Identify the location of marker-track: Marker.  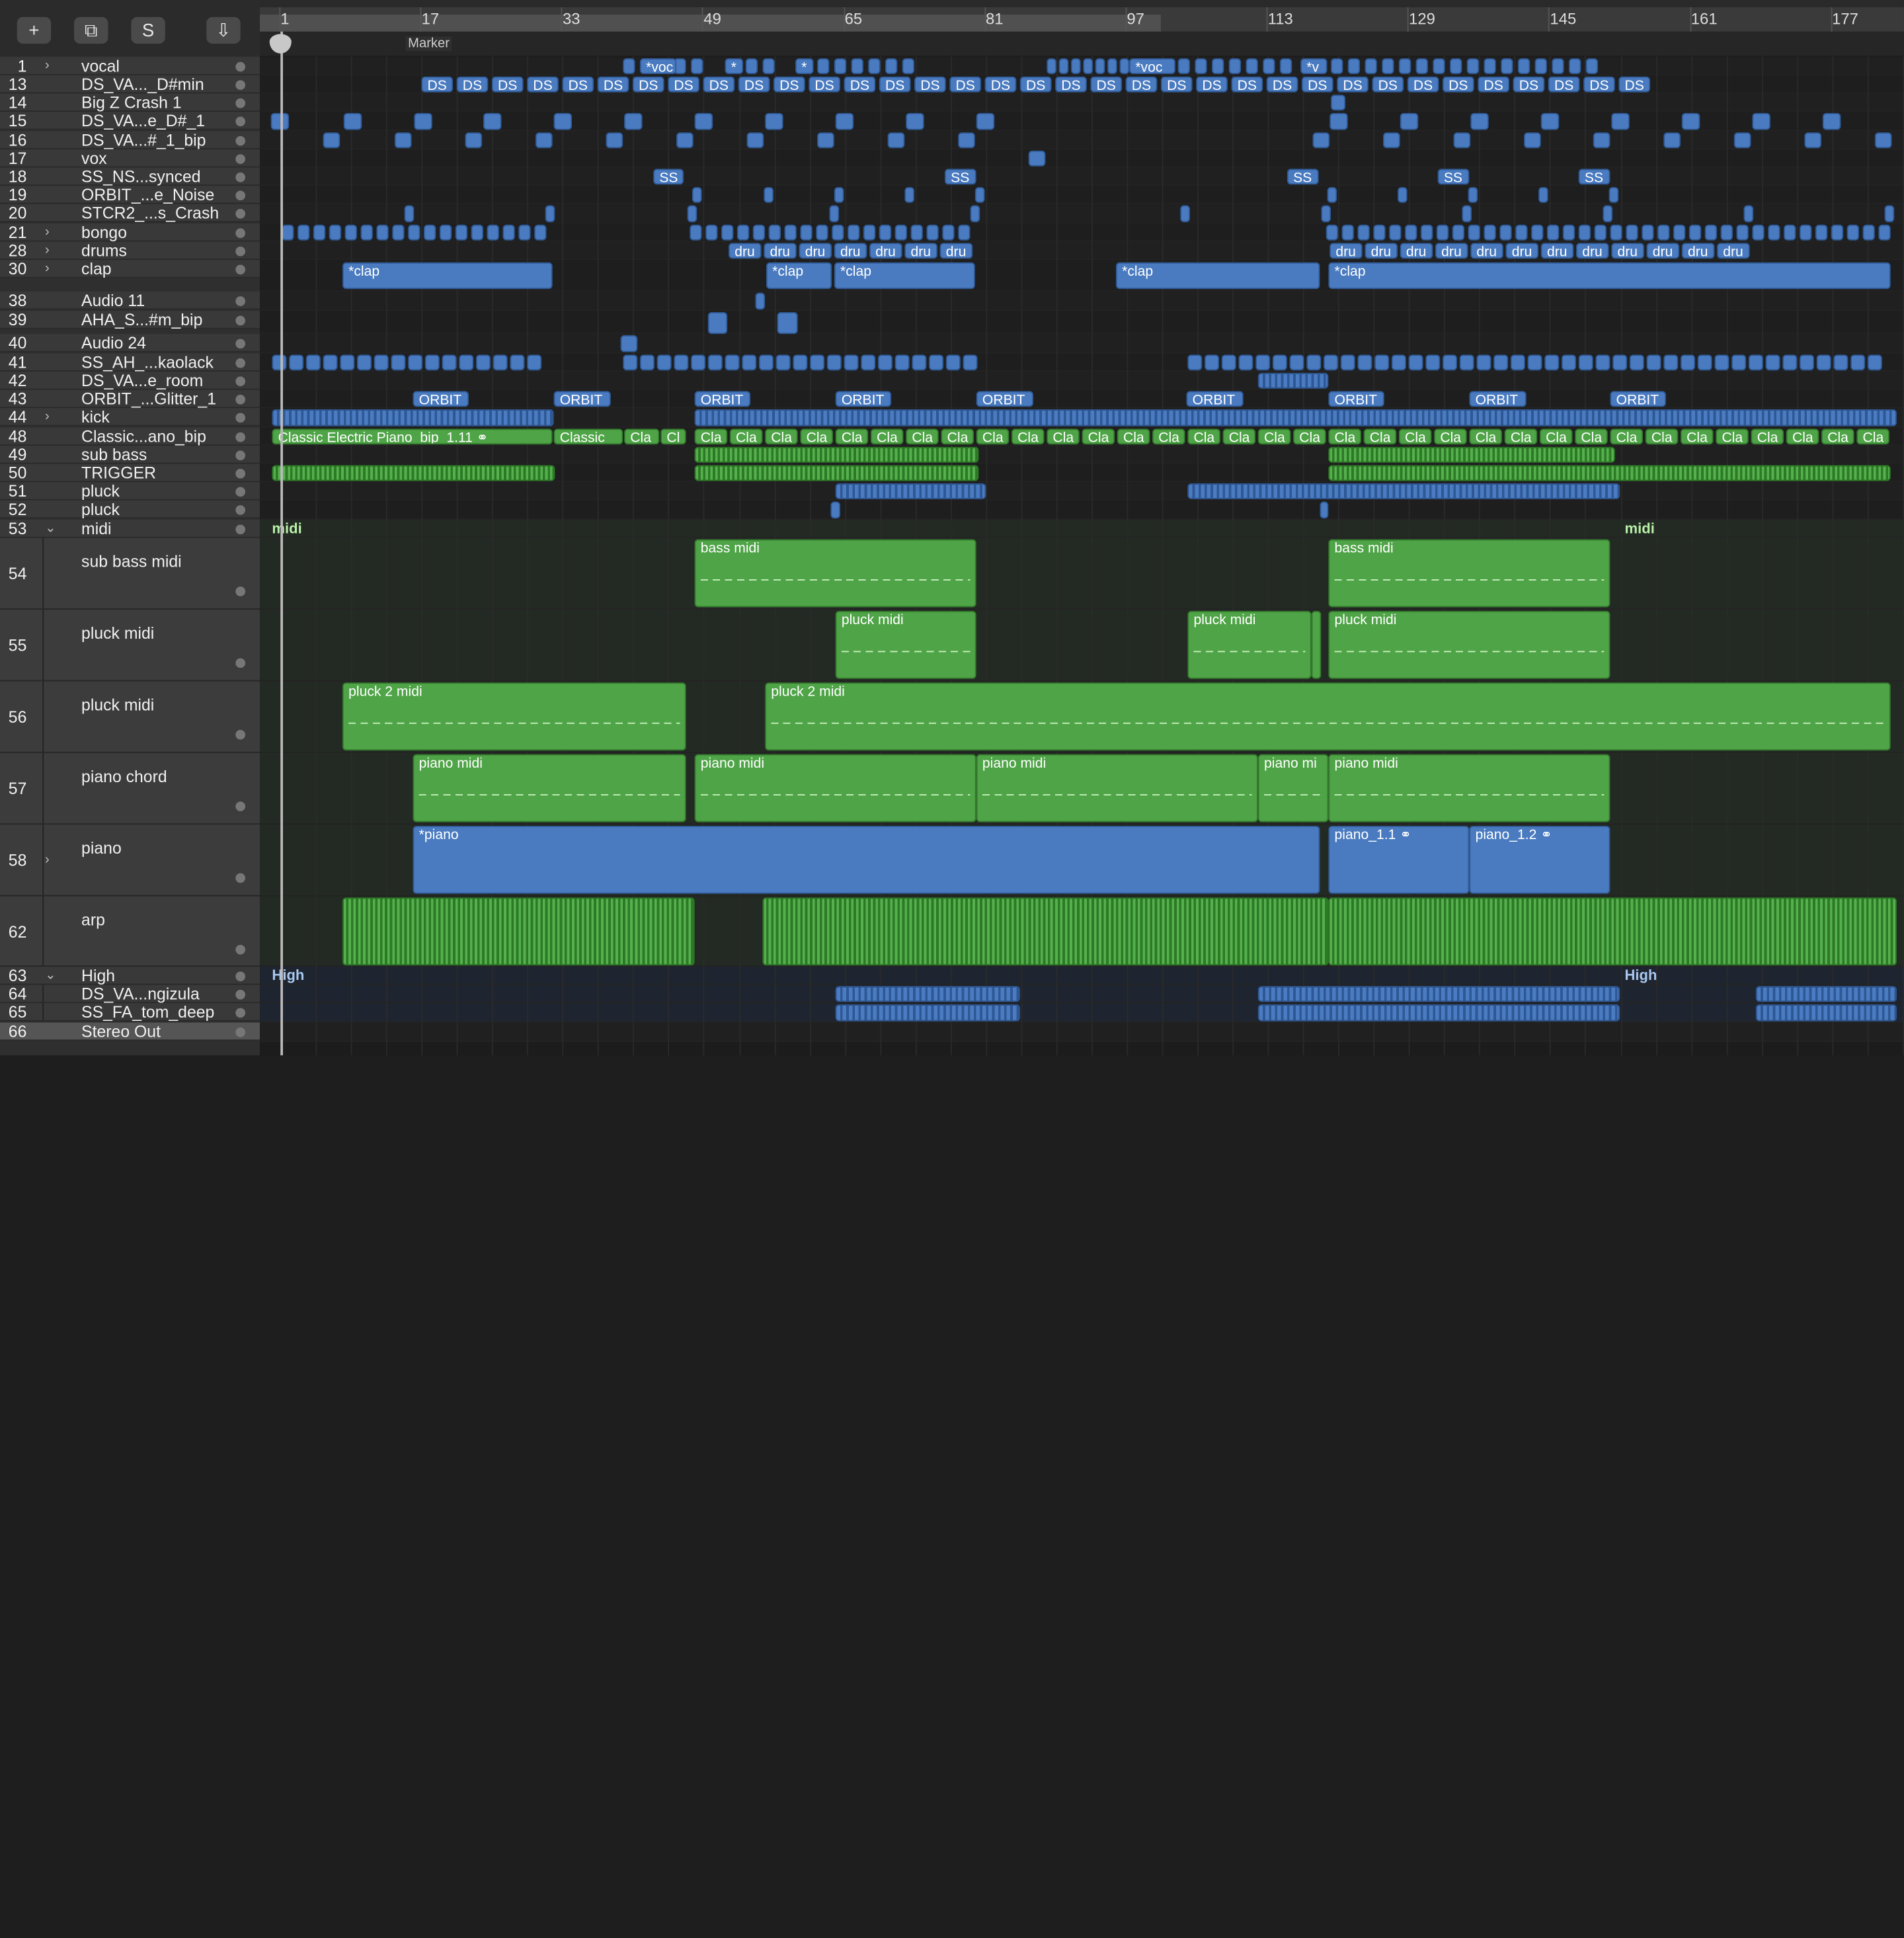
(1082, 43).